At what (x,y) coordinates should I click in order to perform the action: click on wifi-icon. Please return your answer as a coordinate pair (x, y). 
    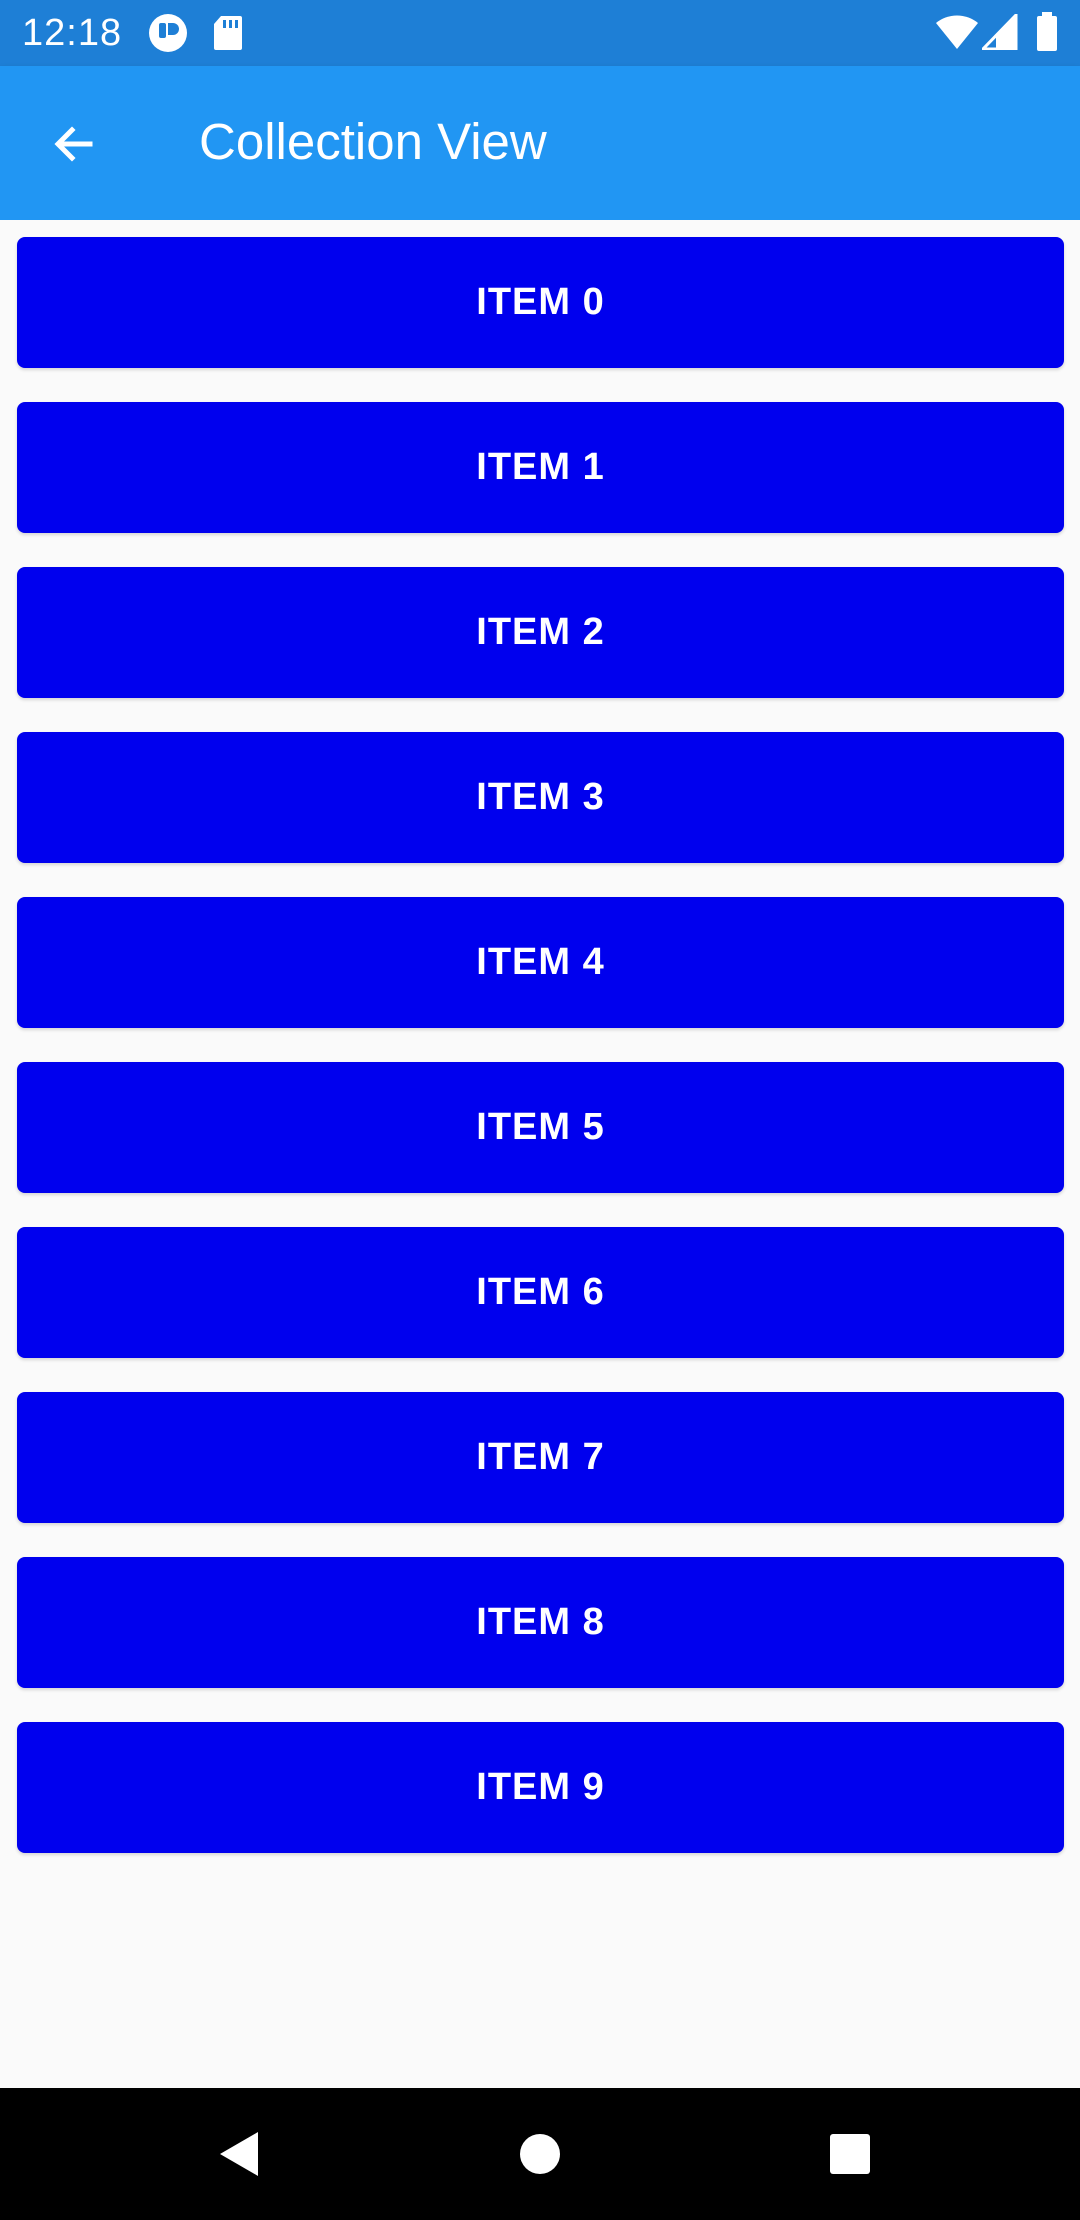
    Looking at the image, I should click on (957, 32).